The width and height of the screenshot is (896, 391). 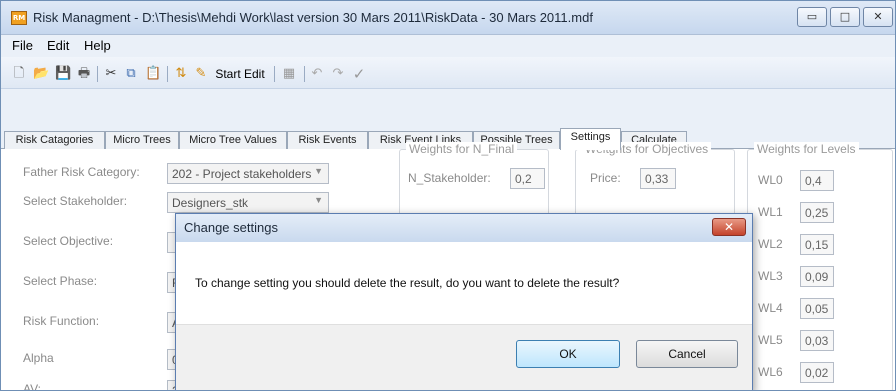 What do you see at coordinates (817, 372) in the screenshot?
I see `wl-input: 0,02` at bounding box center [817, 372].